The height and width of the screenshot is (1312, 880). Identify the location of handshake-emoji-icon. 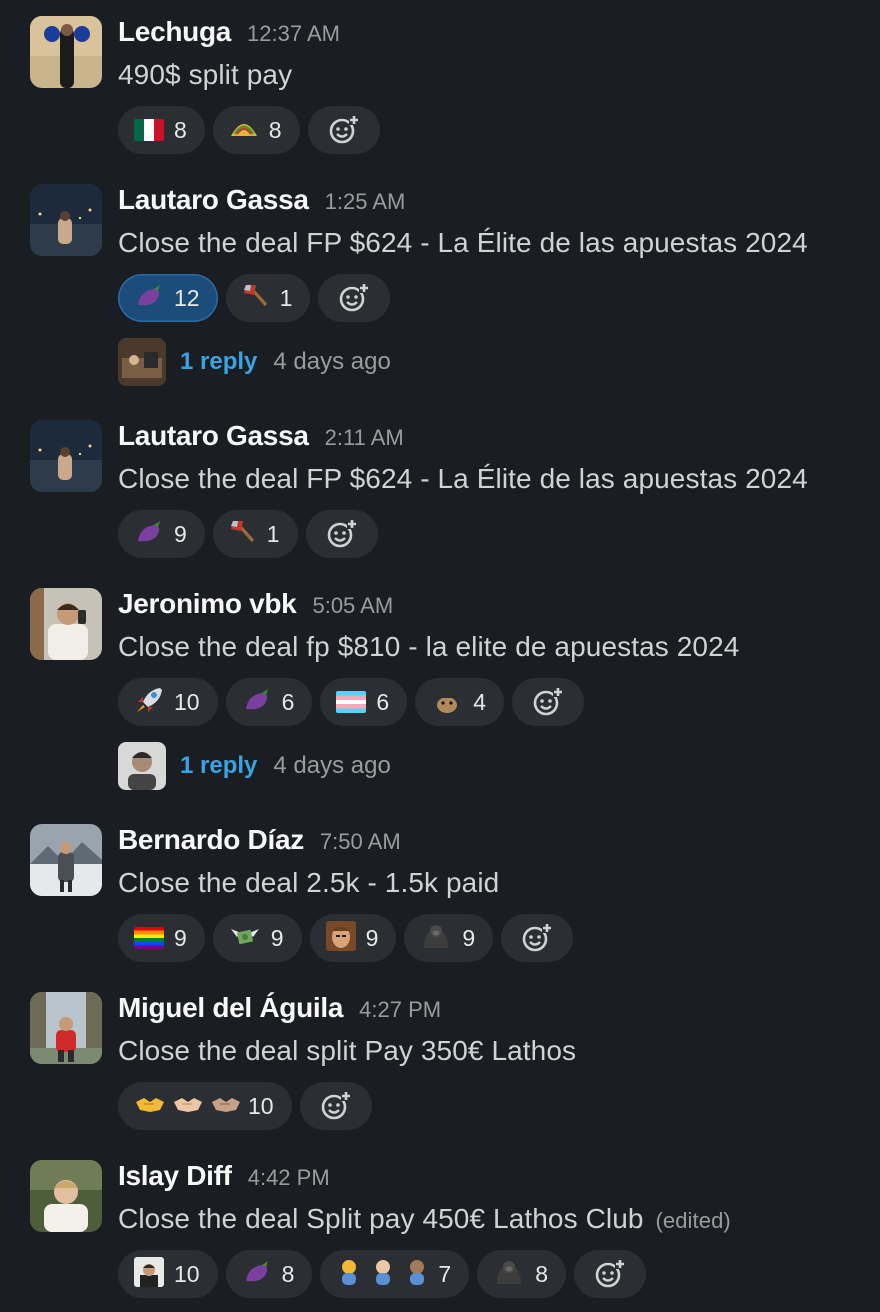
(188, 1106).